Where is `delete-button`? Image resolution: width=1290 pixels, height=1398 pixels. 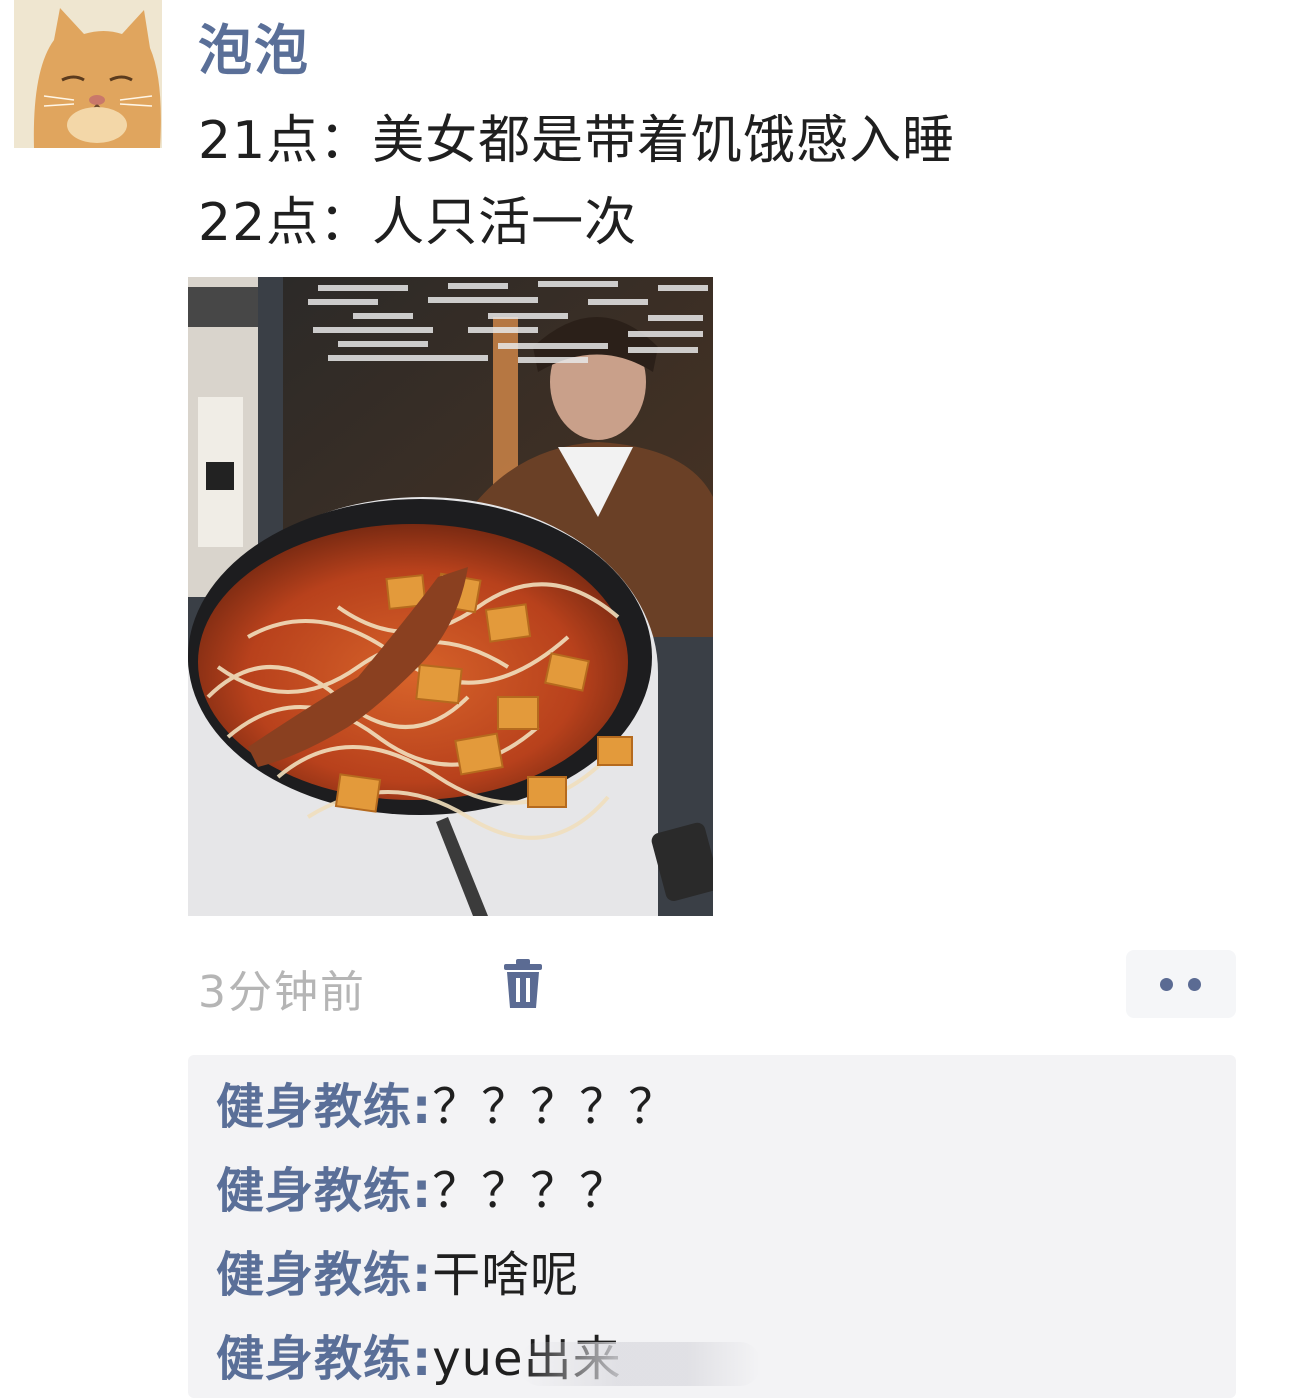
delete-button is located at coordinates (523, 984).